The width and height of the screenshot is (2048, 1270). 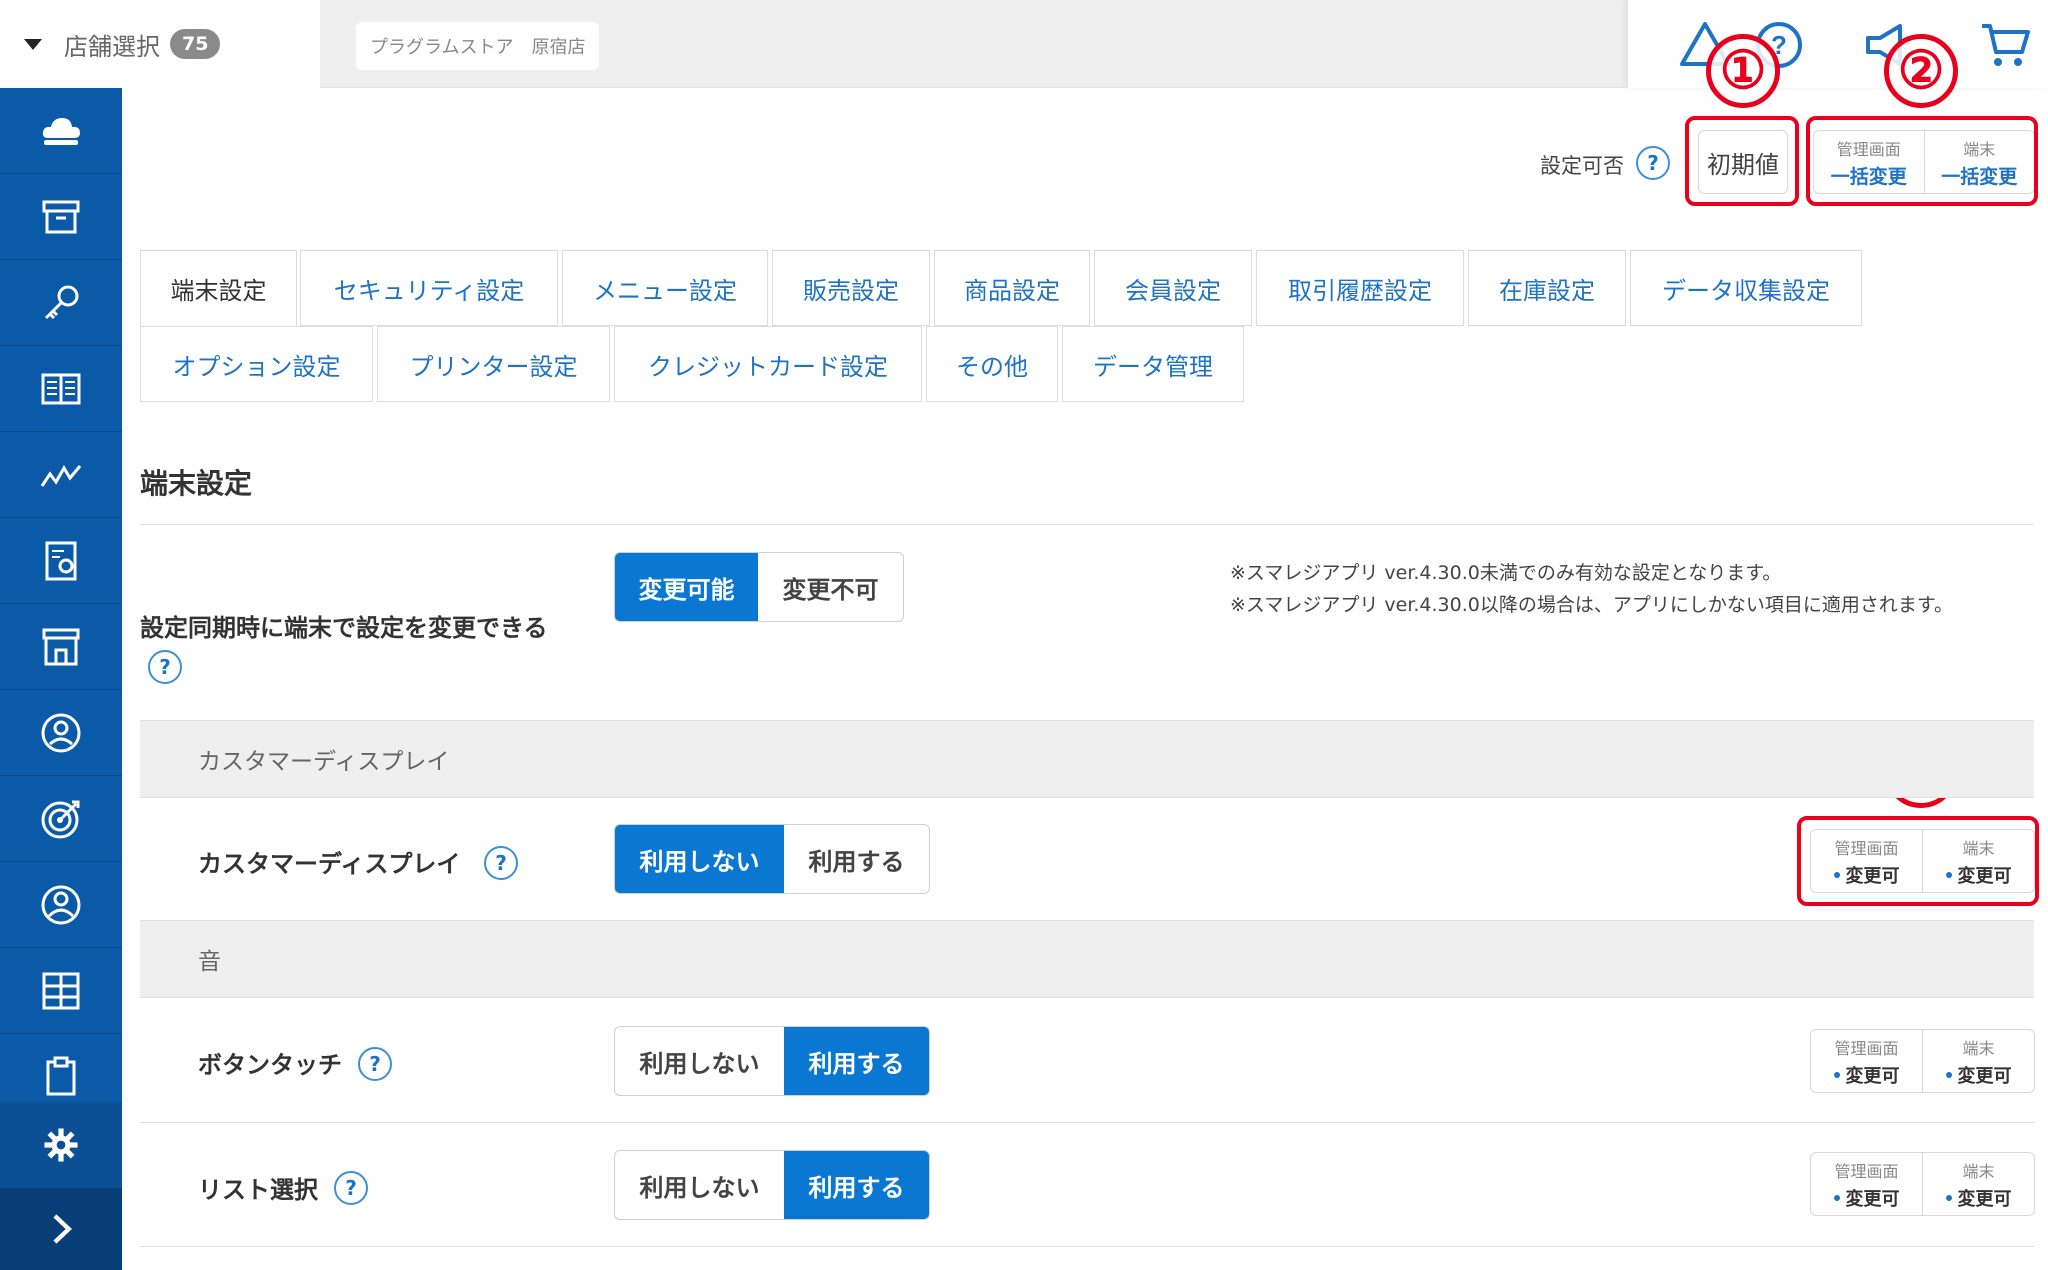 I want to click on tab-credit-card-settings: クレジットカード設定, so click(x=768, y=364).